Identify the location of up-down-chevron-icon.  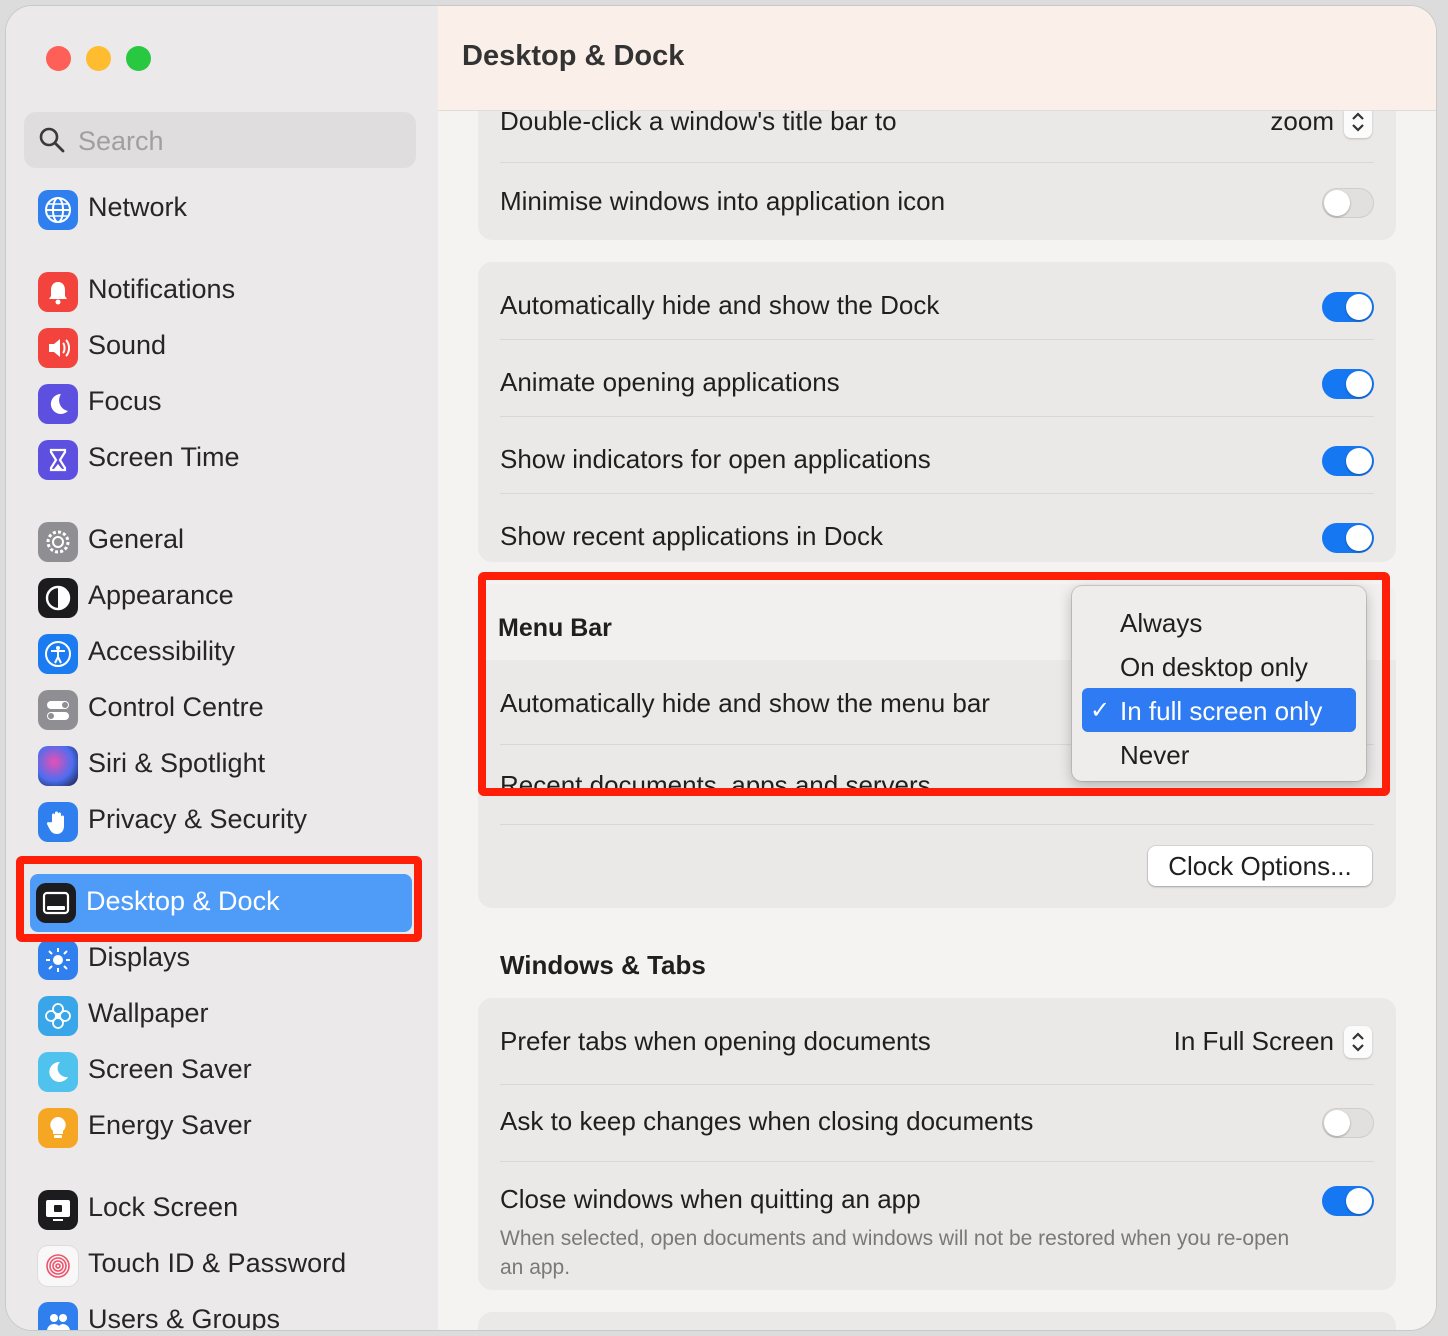
(1358, 1042).